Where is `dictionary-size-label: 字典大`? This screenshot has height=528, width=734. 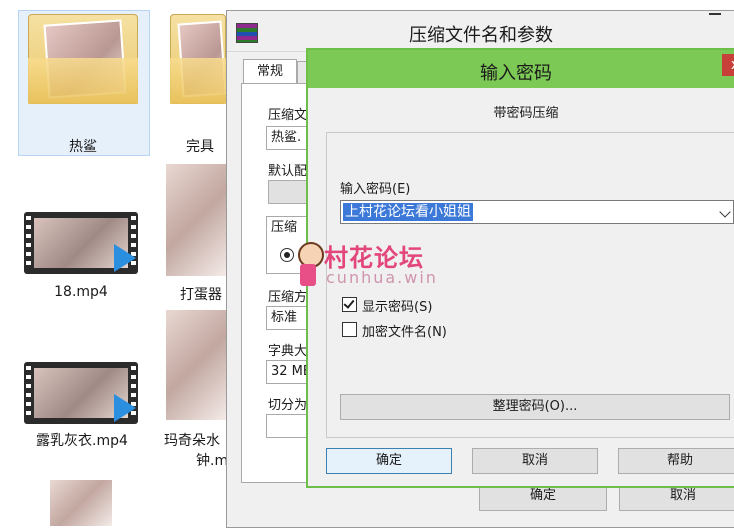
dictionary-size-label: 字典大 is located at coordinates (288, 351).